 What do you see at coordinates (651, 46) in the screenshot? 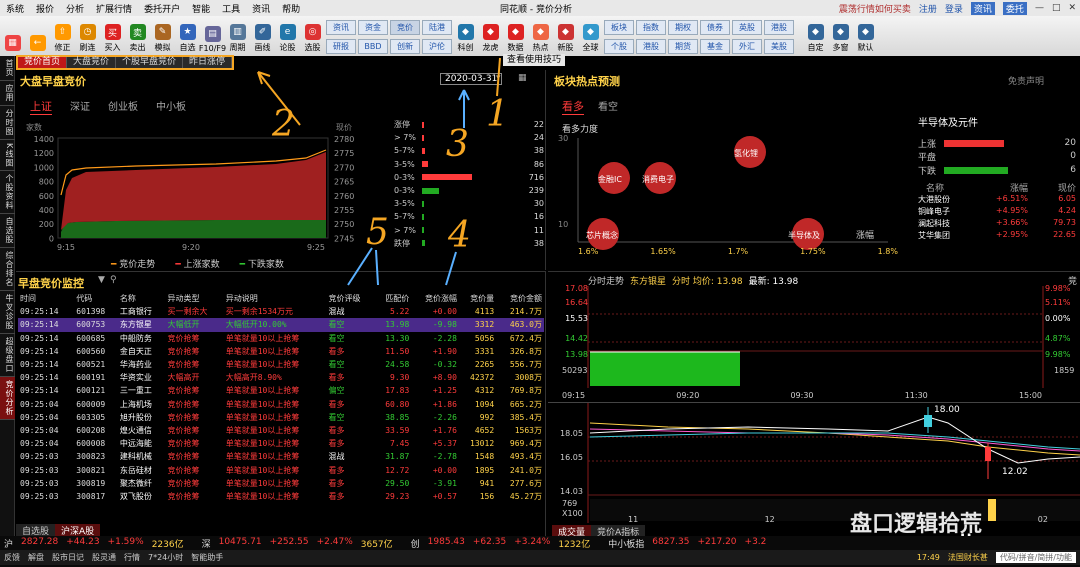
I see `hk-pill: 港股` at bounding box center [651, 46].